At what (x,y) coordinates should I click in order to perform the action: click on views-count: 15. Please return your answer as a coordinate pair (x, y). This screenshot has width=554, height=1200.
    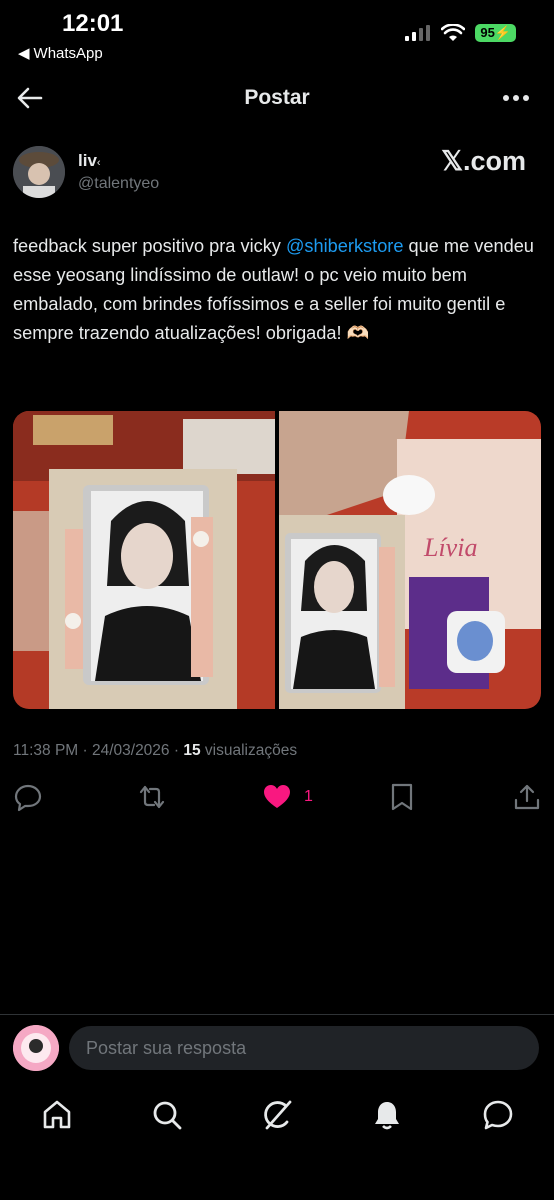
    Looking at the image, I should click on (192, 750).